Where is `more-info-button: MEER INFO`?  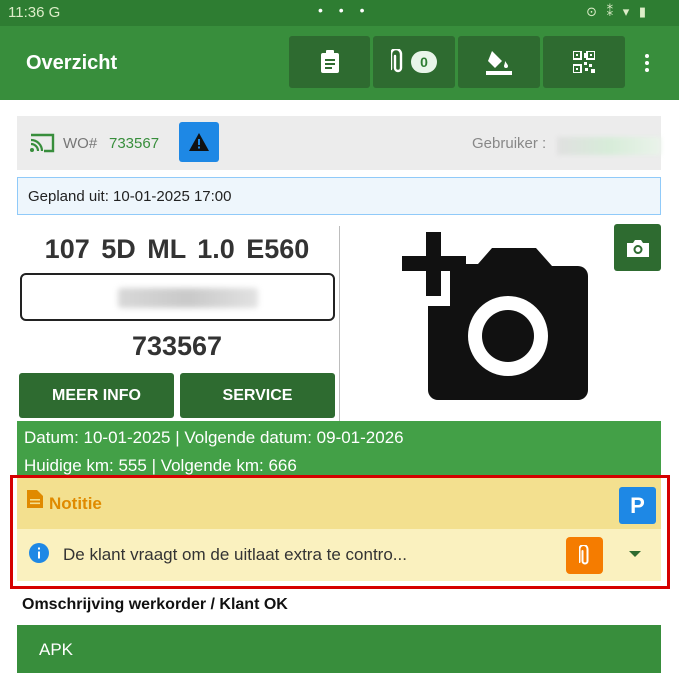
more-info-button: MEER INFO is located at coordinates (96, 395).